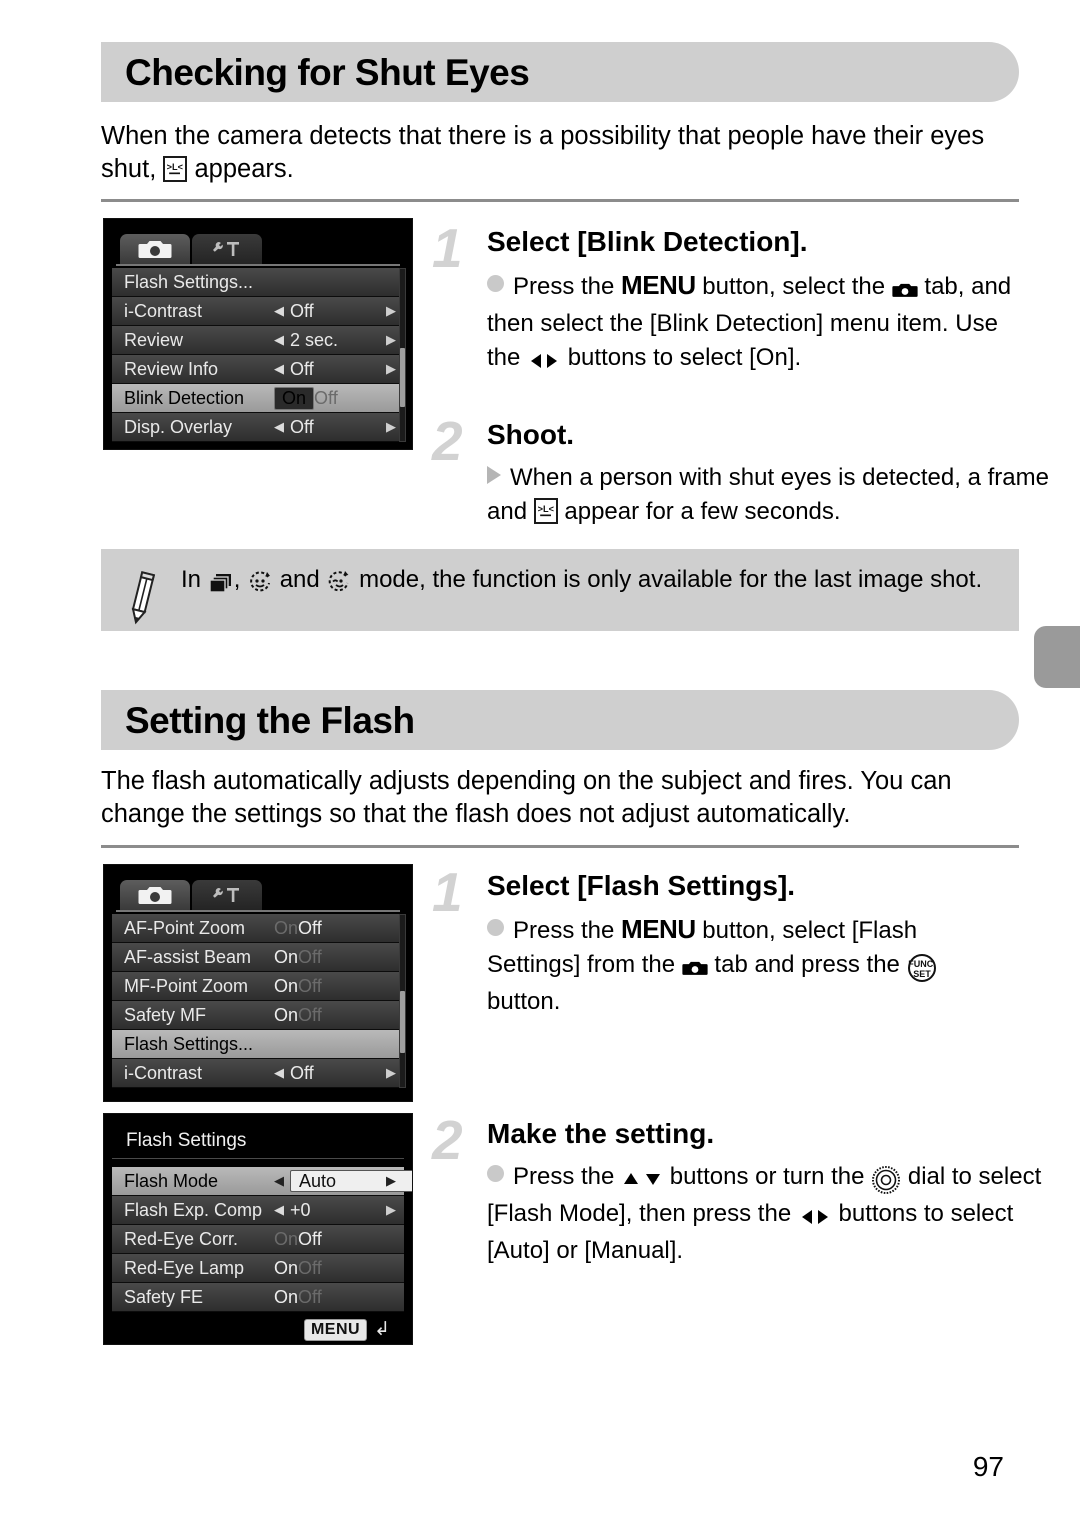  Describe the element at coordinates (300, 1209) in the screenshot. I see `menu-row-setting: +0` at that location.